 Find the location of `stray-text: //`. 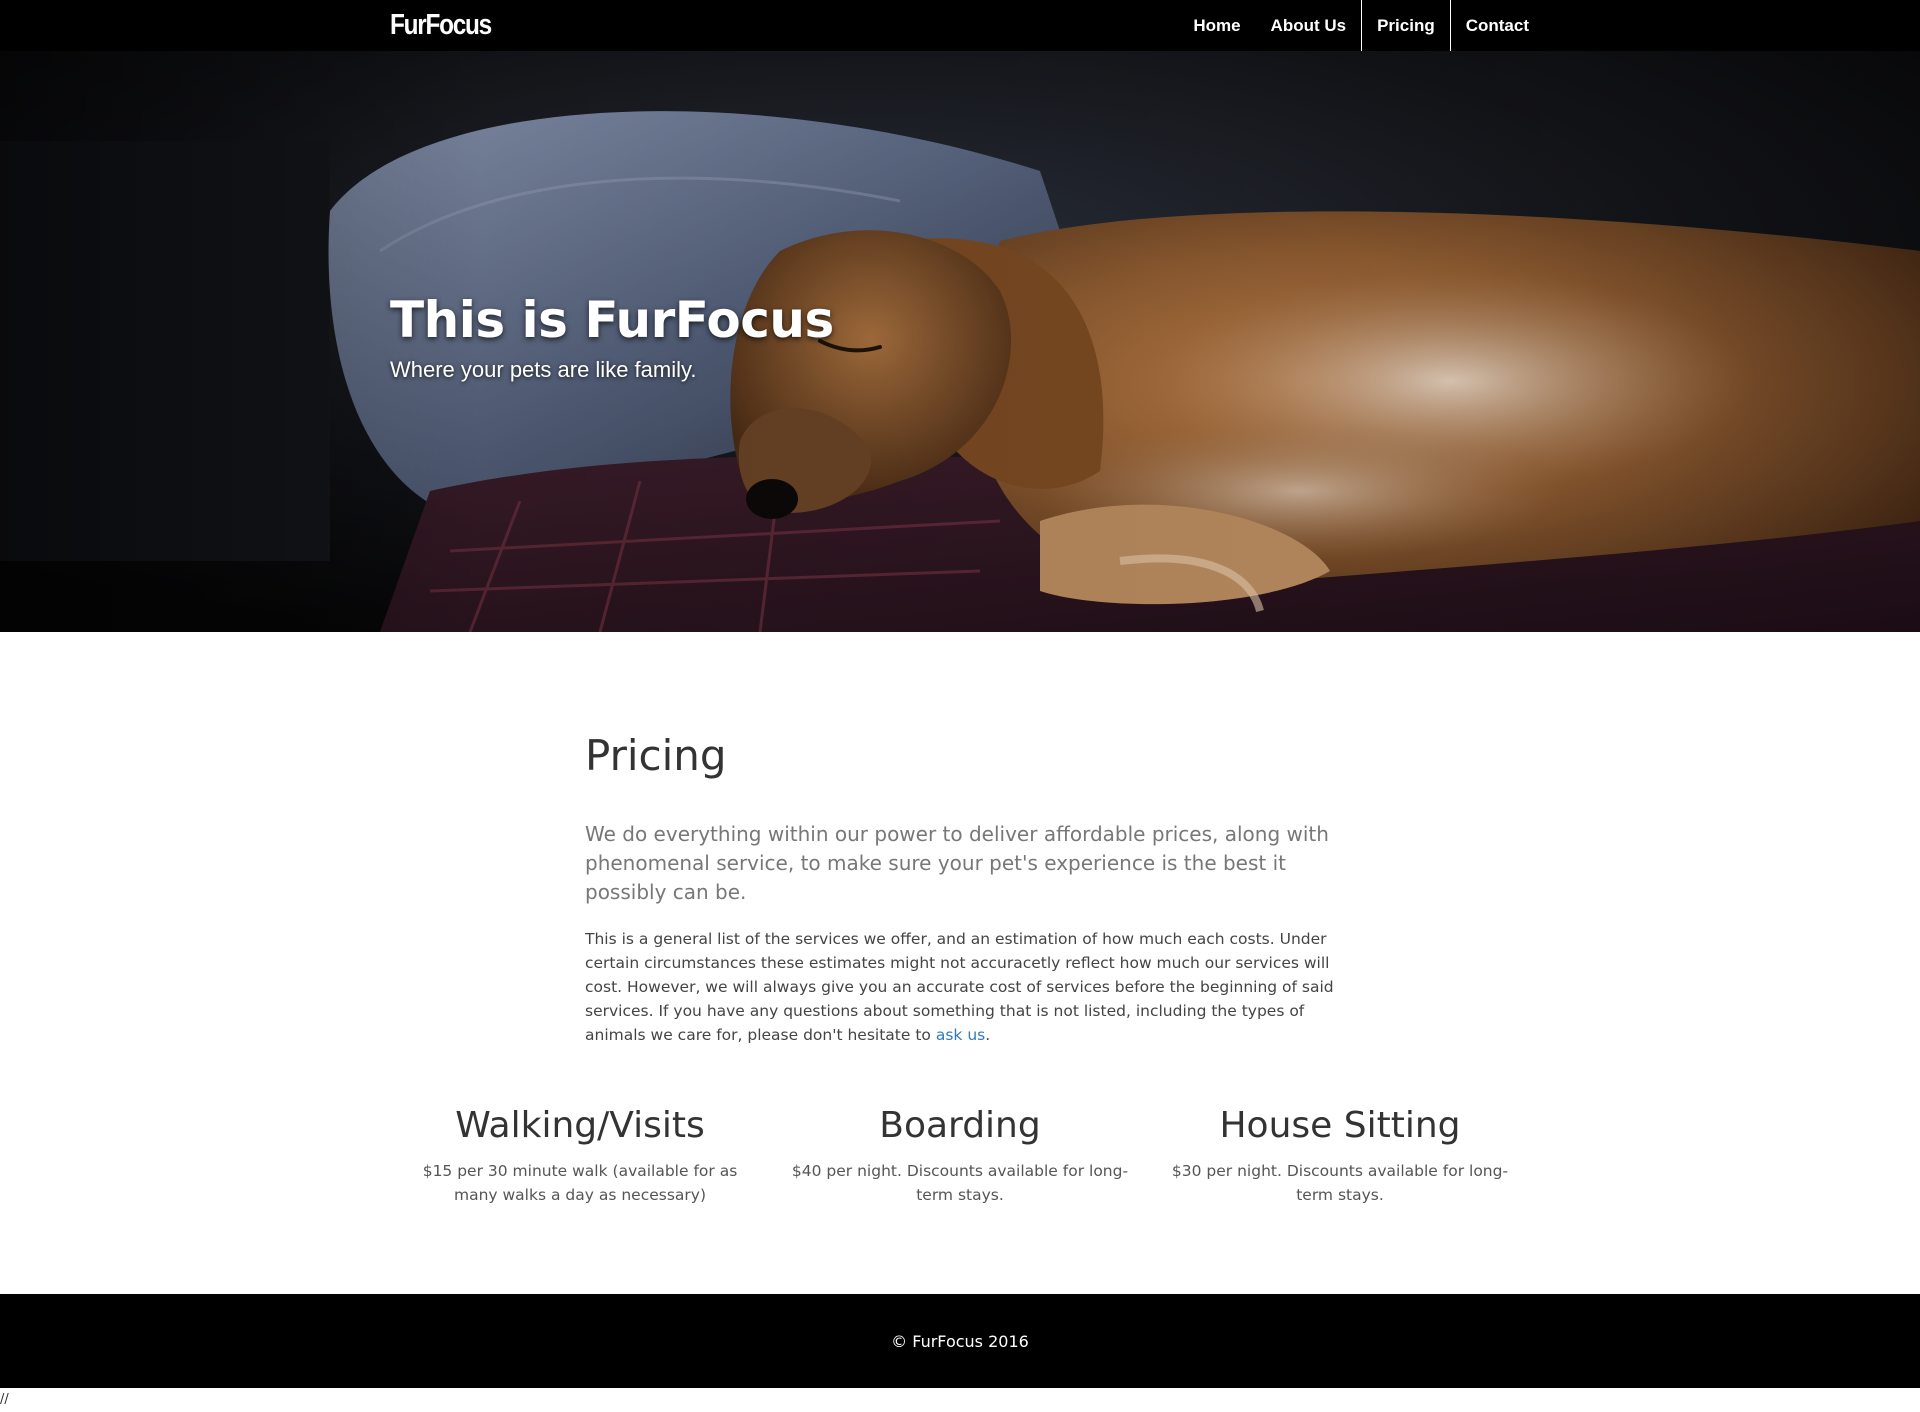

stray-text: // is located at coordinates (4, 1399).